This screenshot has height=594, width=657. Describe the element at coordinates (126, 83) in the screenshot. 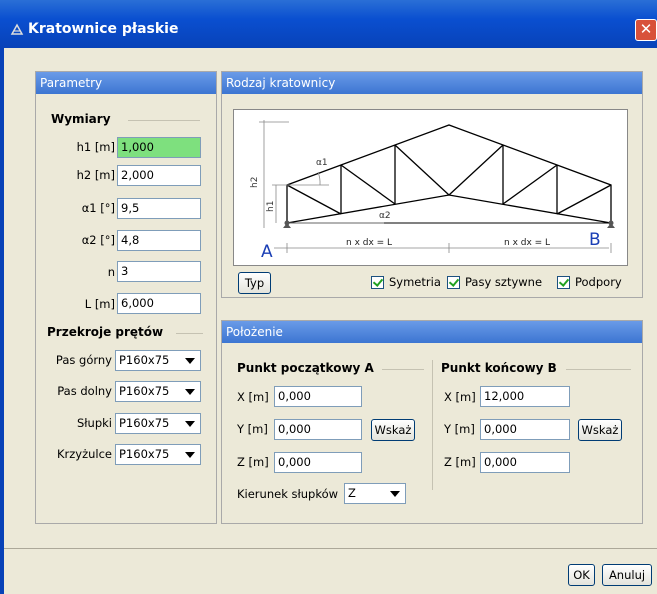

I see `params-header: Parametry` at that location.